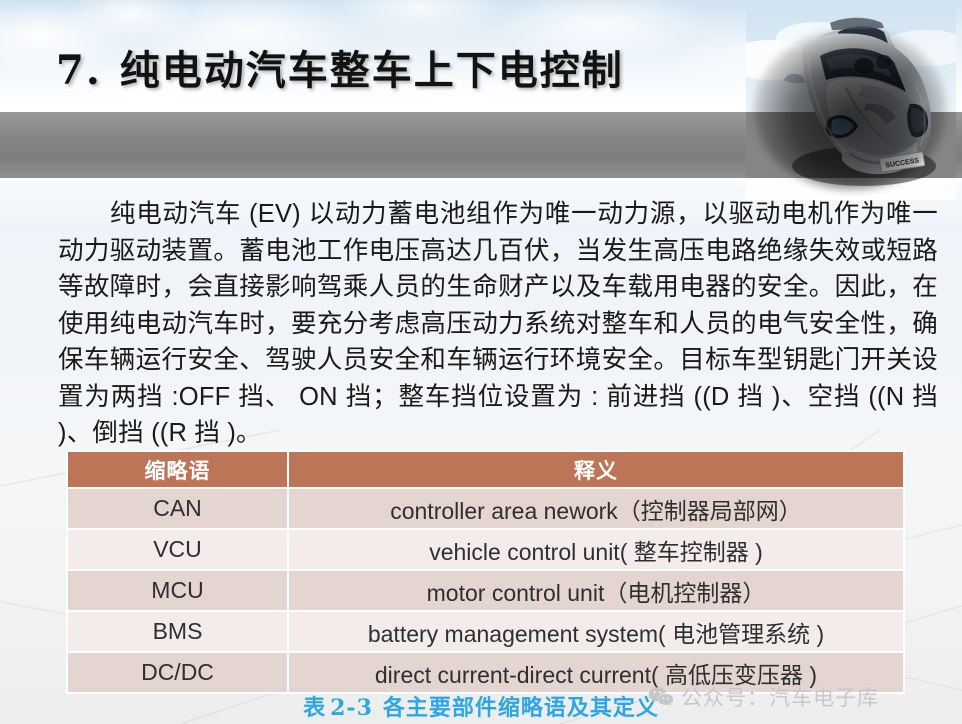 The image size is (962, 724). I want to click on car-photo: SUCCESS, so click(851, 104).